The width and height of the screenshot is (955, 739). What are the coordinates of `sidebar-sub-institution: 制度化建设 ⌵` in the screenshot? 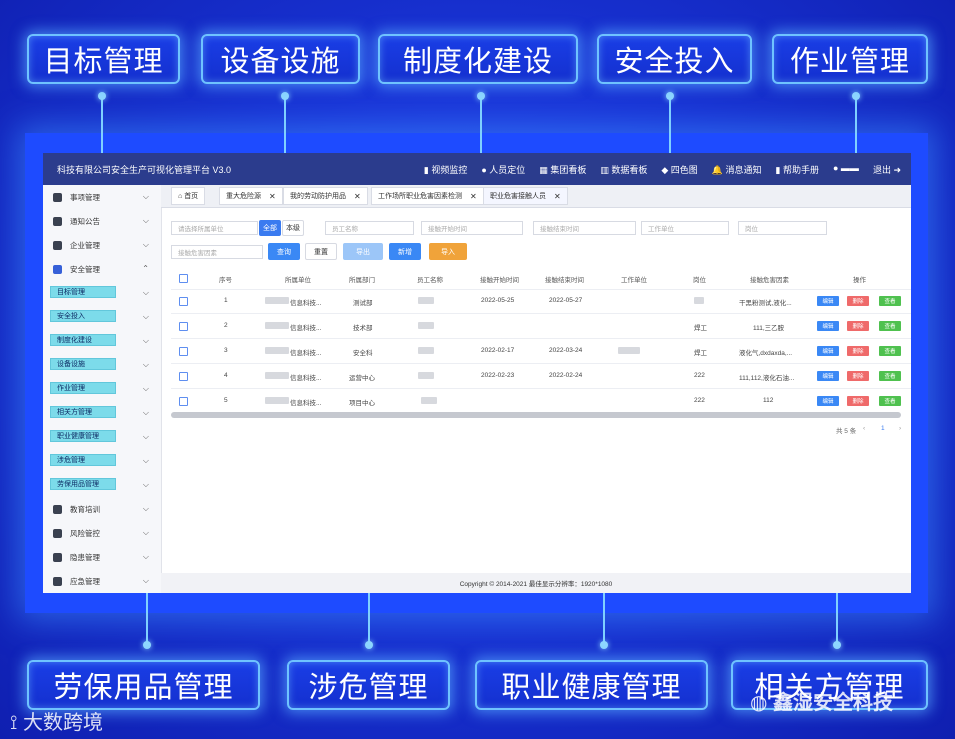 It's located at (102, 341).